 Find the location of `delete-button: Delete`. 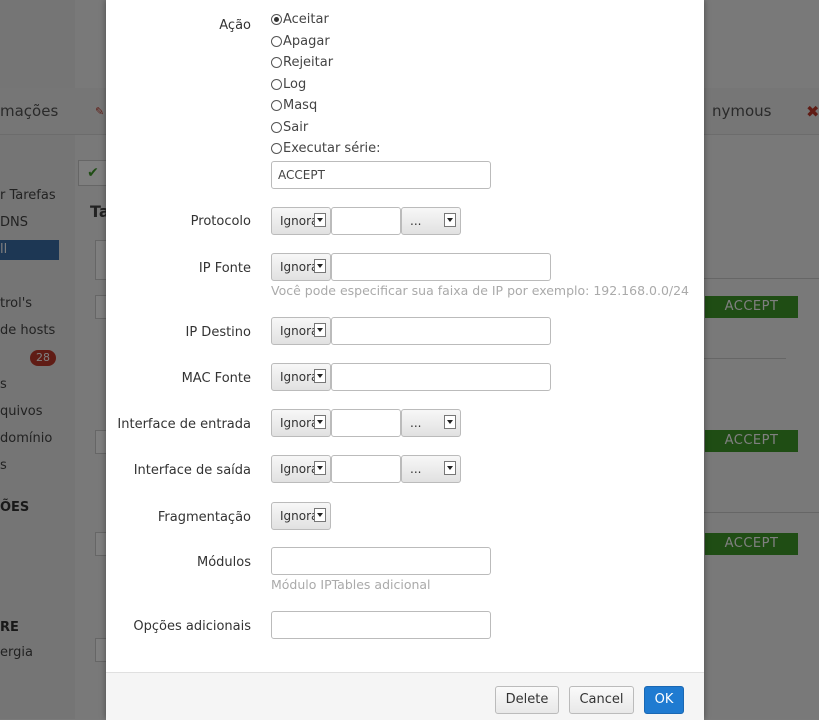

delete-button: Delete is located at coordinates (527, 700).